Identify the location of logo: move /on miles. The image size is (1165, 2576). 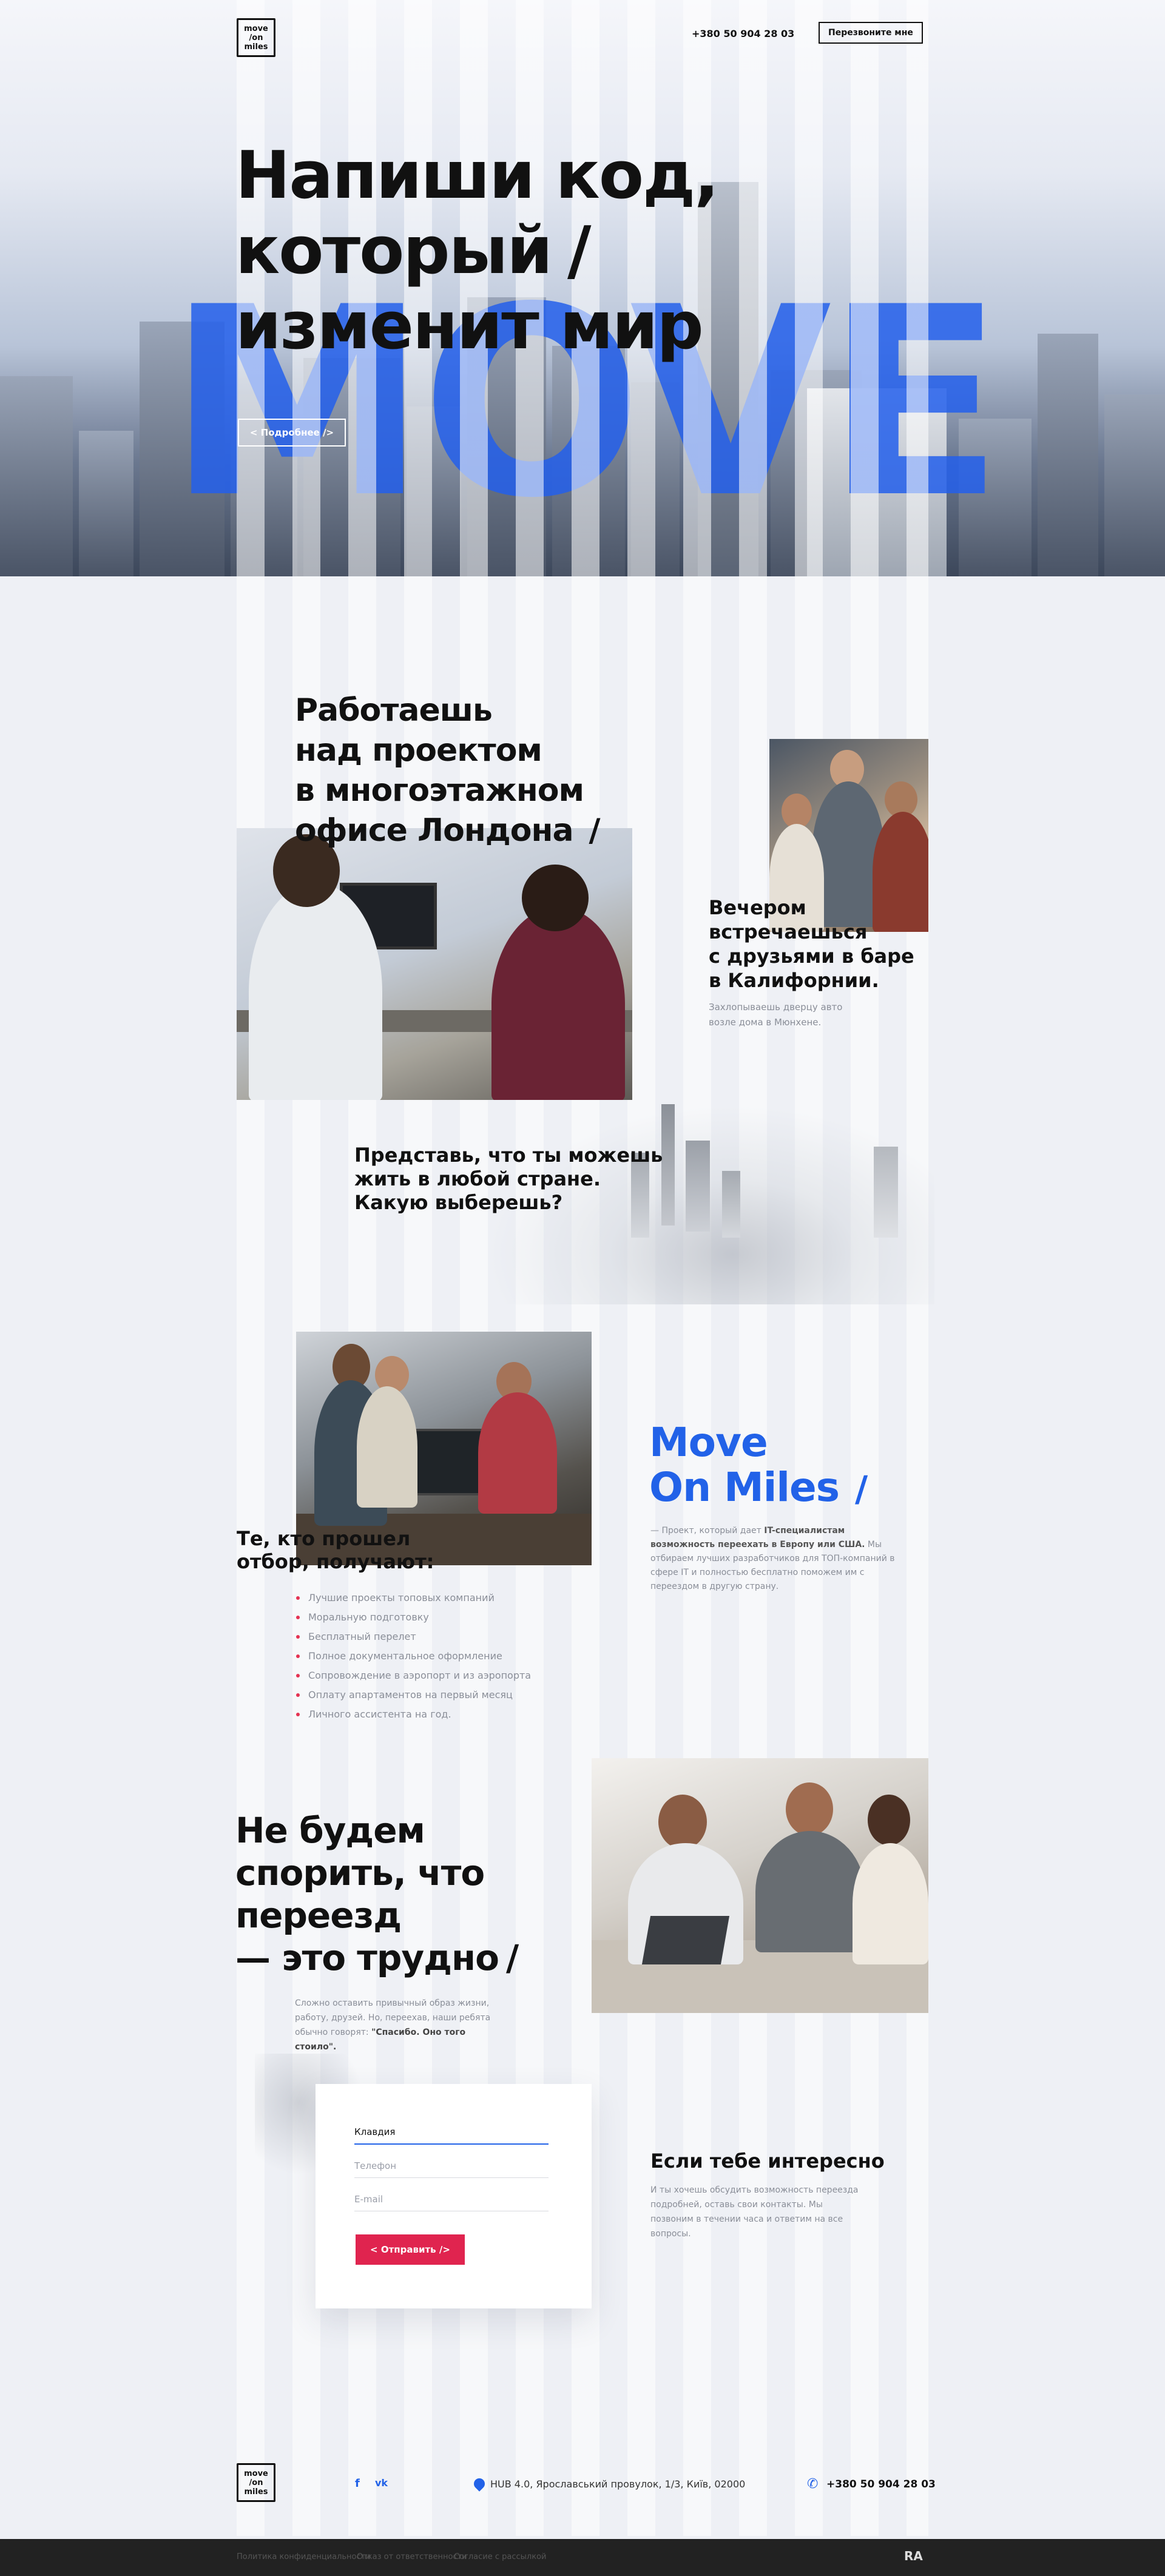
(256, 37).